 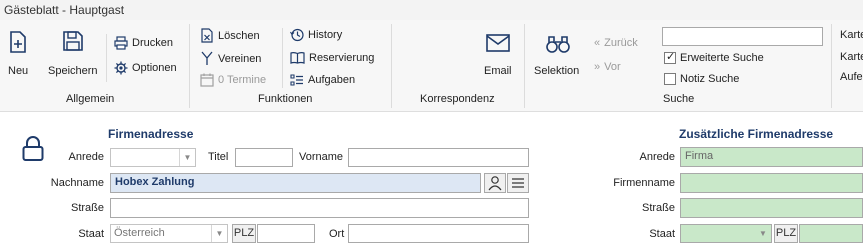 What do you see at coordinates (786, 233) in the screenshot?
I see `zusatz-plz-button: PLZ` at bounding box center [786, 233].